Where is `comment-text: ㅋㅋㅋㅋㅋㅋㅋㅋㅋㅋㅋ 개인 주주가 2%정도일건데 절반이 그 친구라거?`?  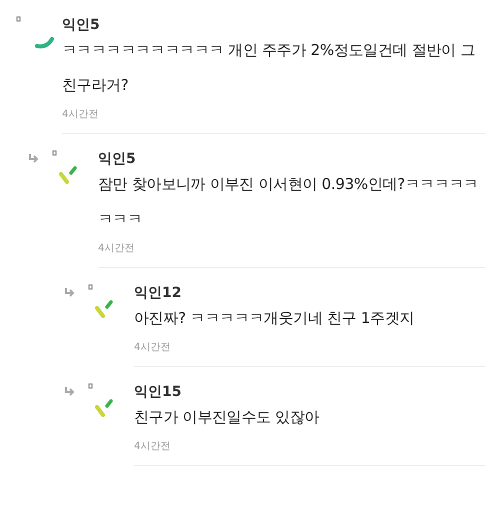
comment-text: ㅋㅋㅋㅋㅋㅋㅋㅋㅋㅋㅋ 개인 주주가 2%정도일건데 절반이 그 친구라거? is located at coordinates (269, 68).